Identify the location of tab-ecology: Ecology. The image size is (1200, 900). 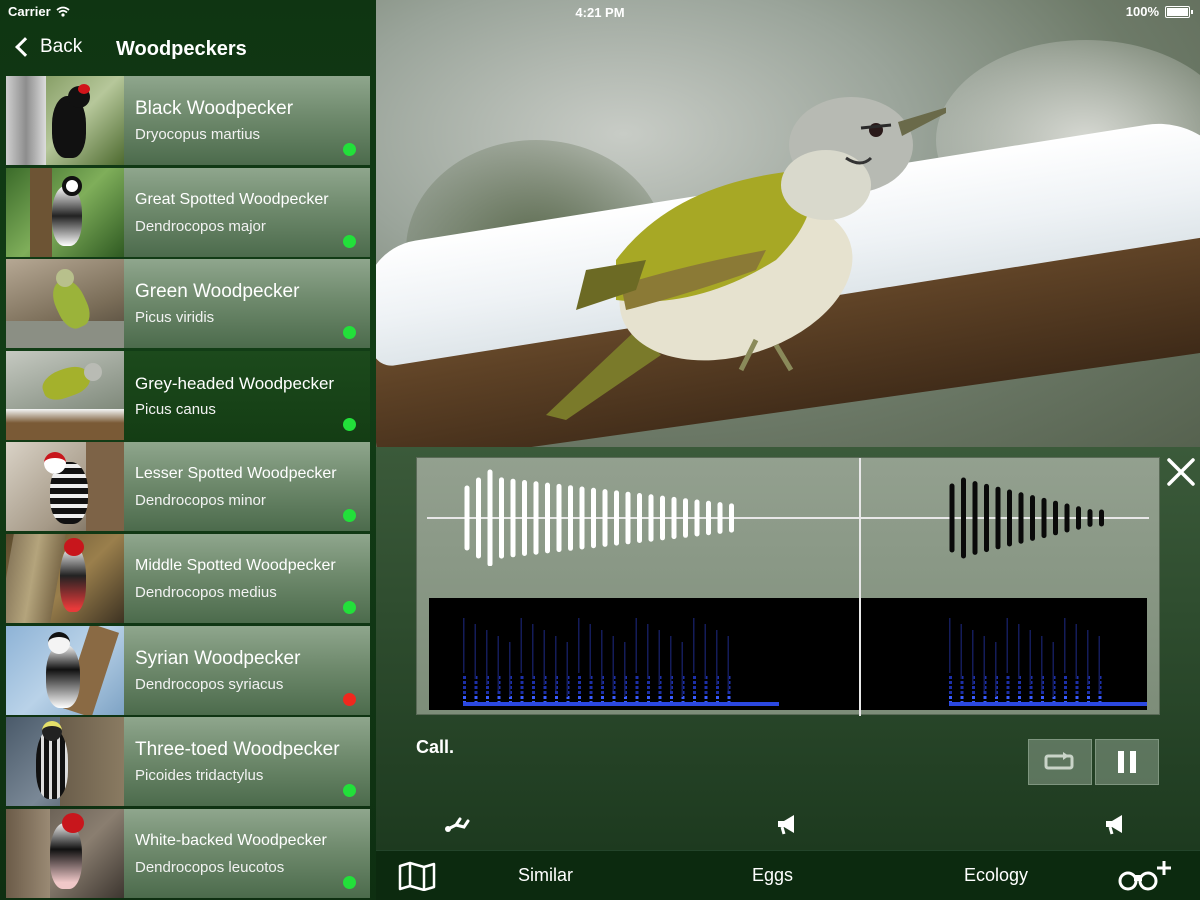
(996, 875).